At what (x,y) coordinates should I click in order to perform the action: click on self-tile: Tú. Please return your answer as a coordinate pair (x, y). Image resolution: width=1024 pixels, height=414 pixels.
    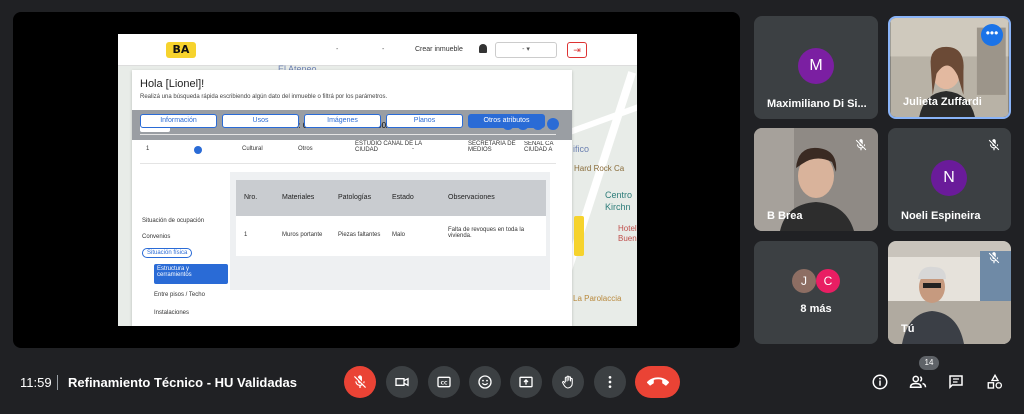
    Looking at the image, I should click on (949, 292).